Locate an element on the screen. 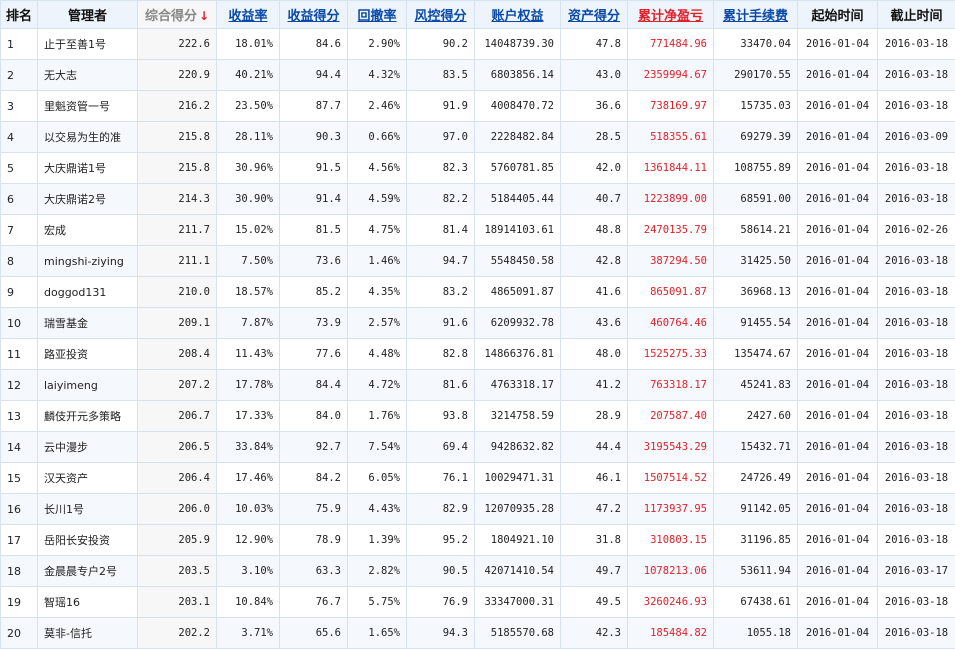  cell-manager: doggod131 is located at coordinates (88, 292).